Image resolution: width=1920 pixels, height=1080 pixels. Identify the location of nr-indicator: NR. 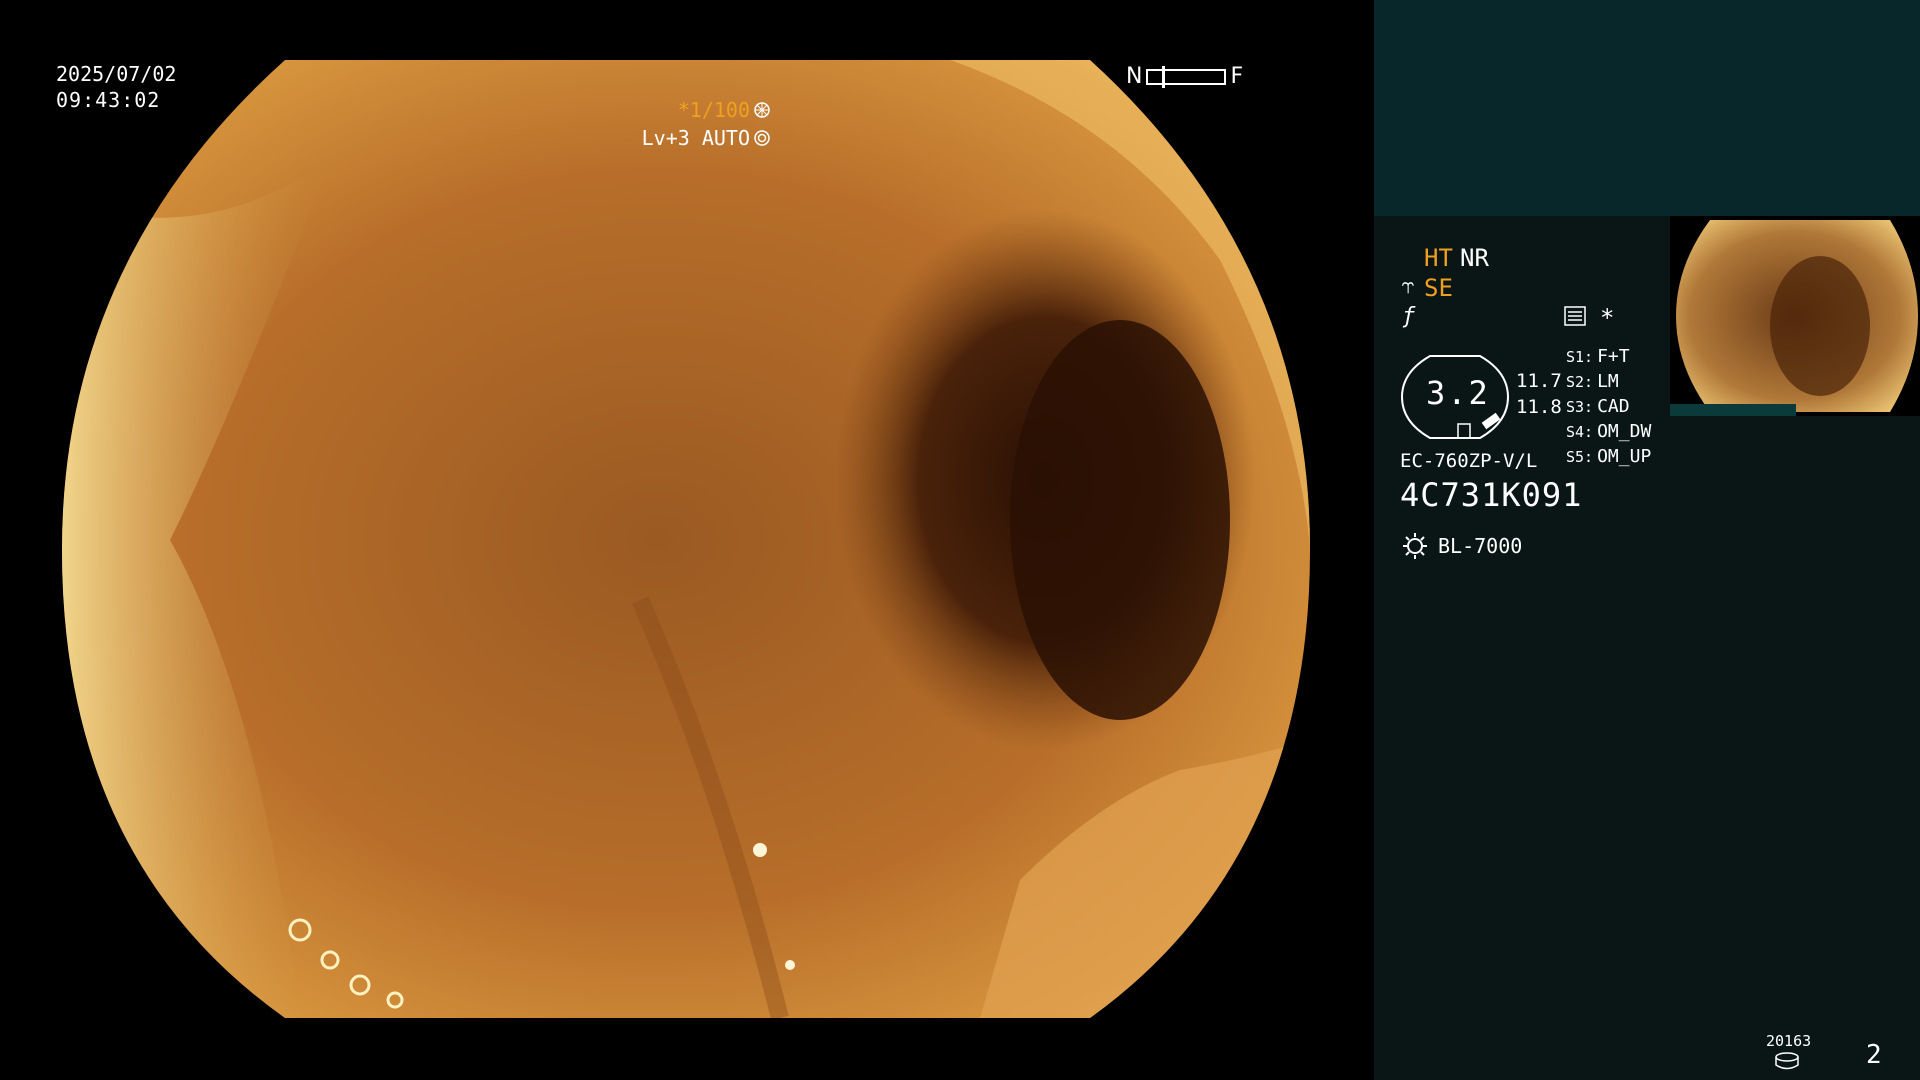
(1474, 258).